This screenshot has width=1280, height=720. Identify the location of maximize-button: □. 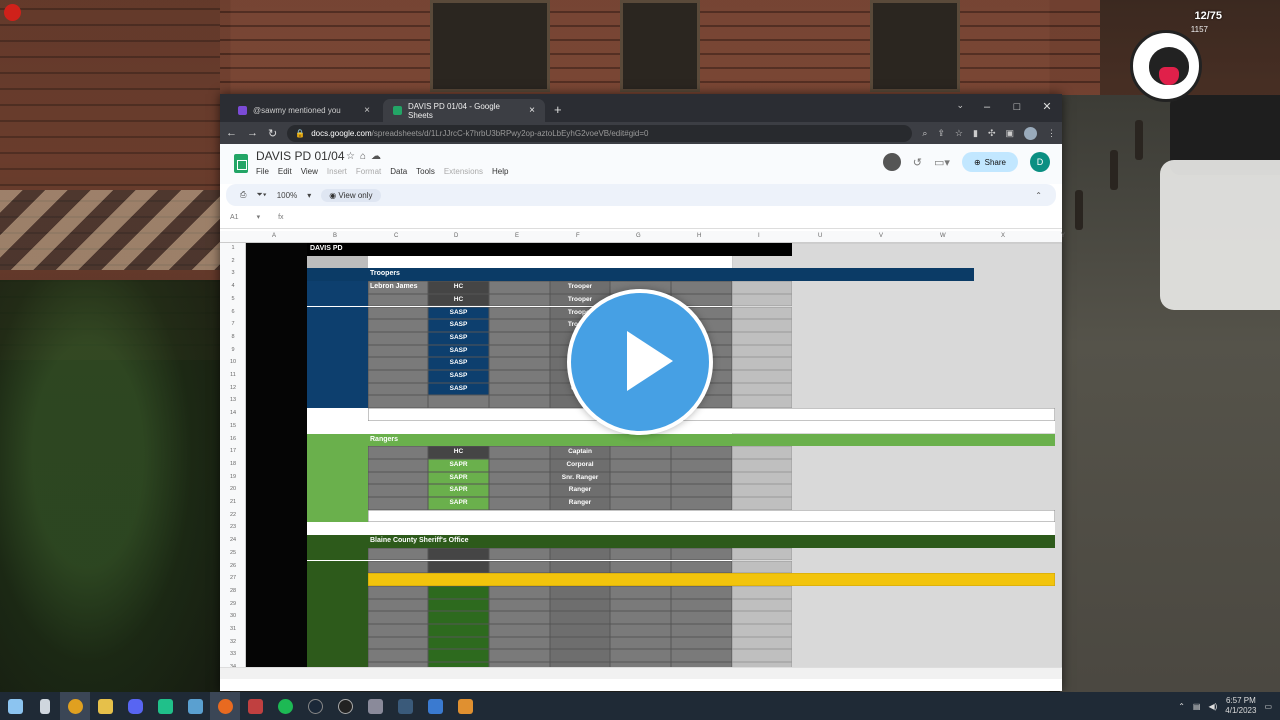
(1017, 108).